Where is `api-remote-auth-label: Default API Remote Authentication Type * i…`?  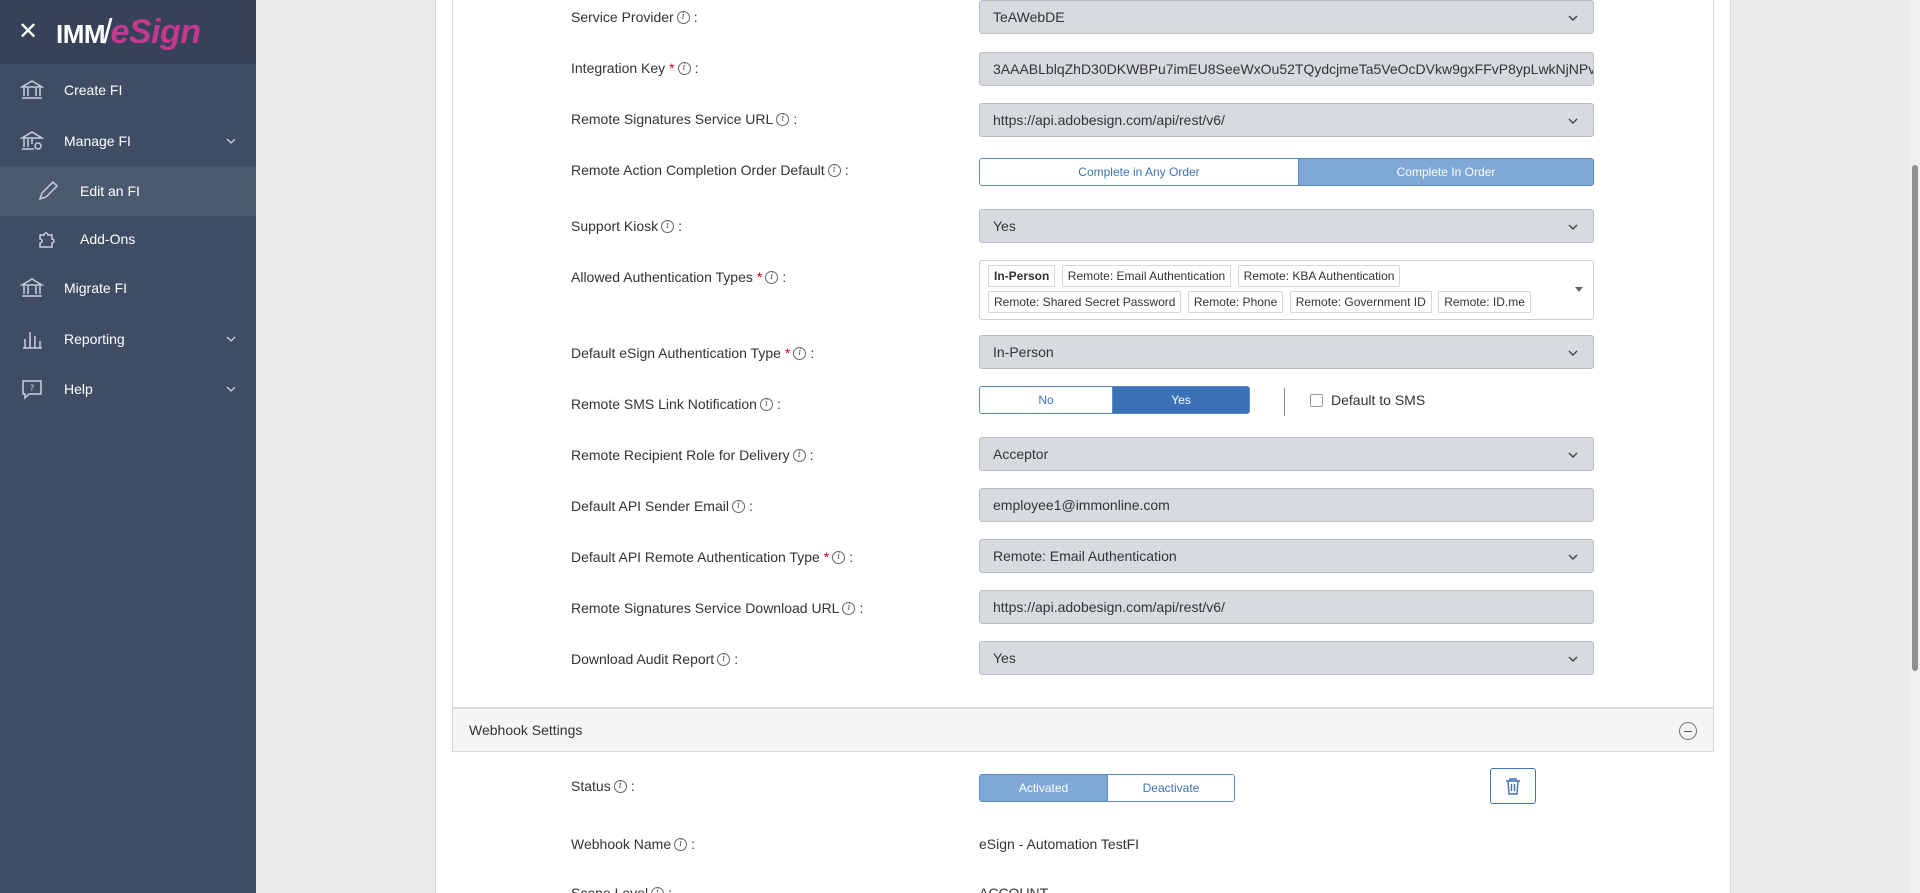
api-remote-auth-label: Default API Remote Authentication Type * i… is located at coordinates (712, 557).